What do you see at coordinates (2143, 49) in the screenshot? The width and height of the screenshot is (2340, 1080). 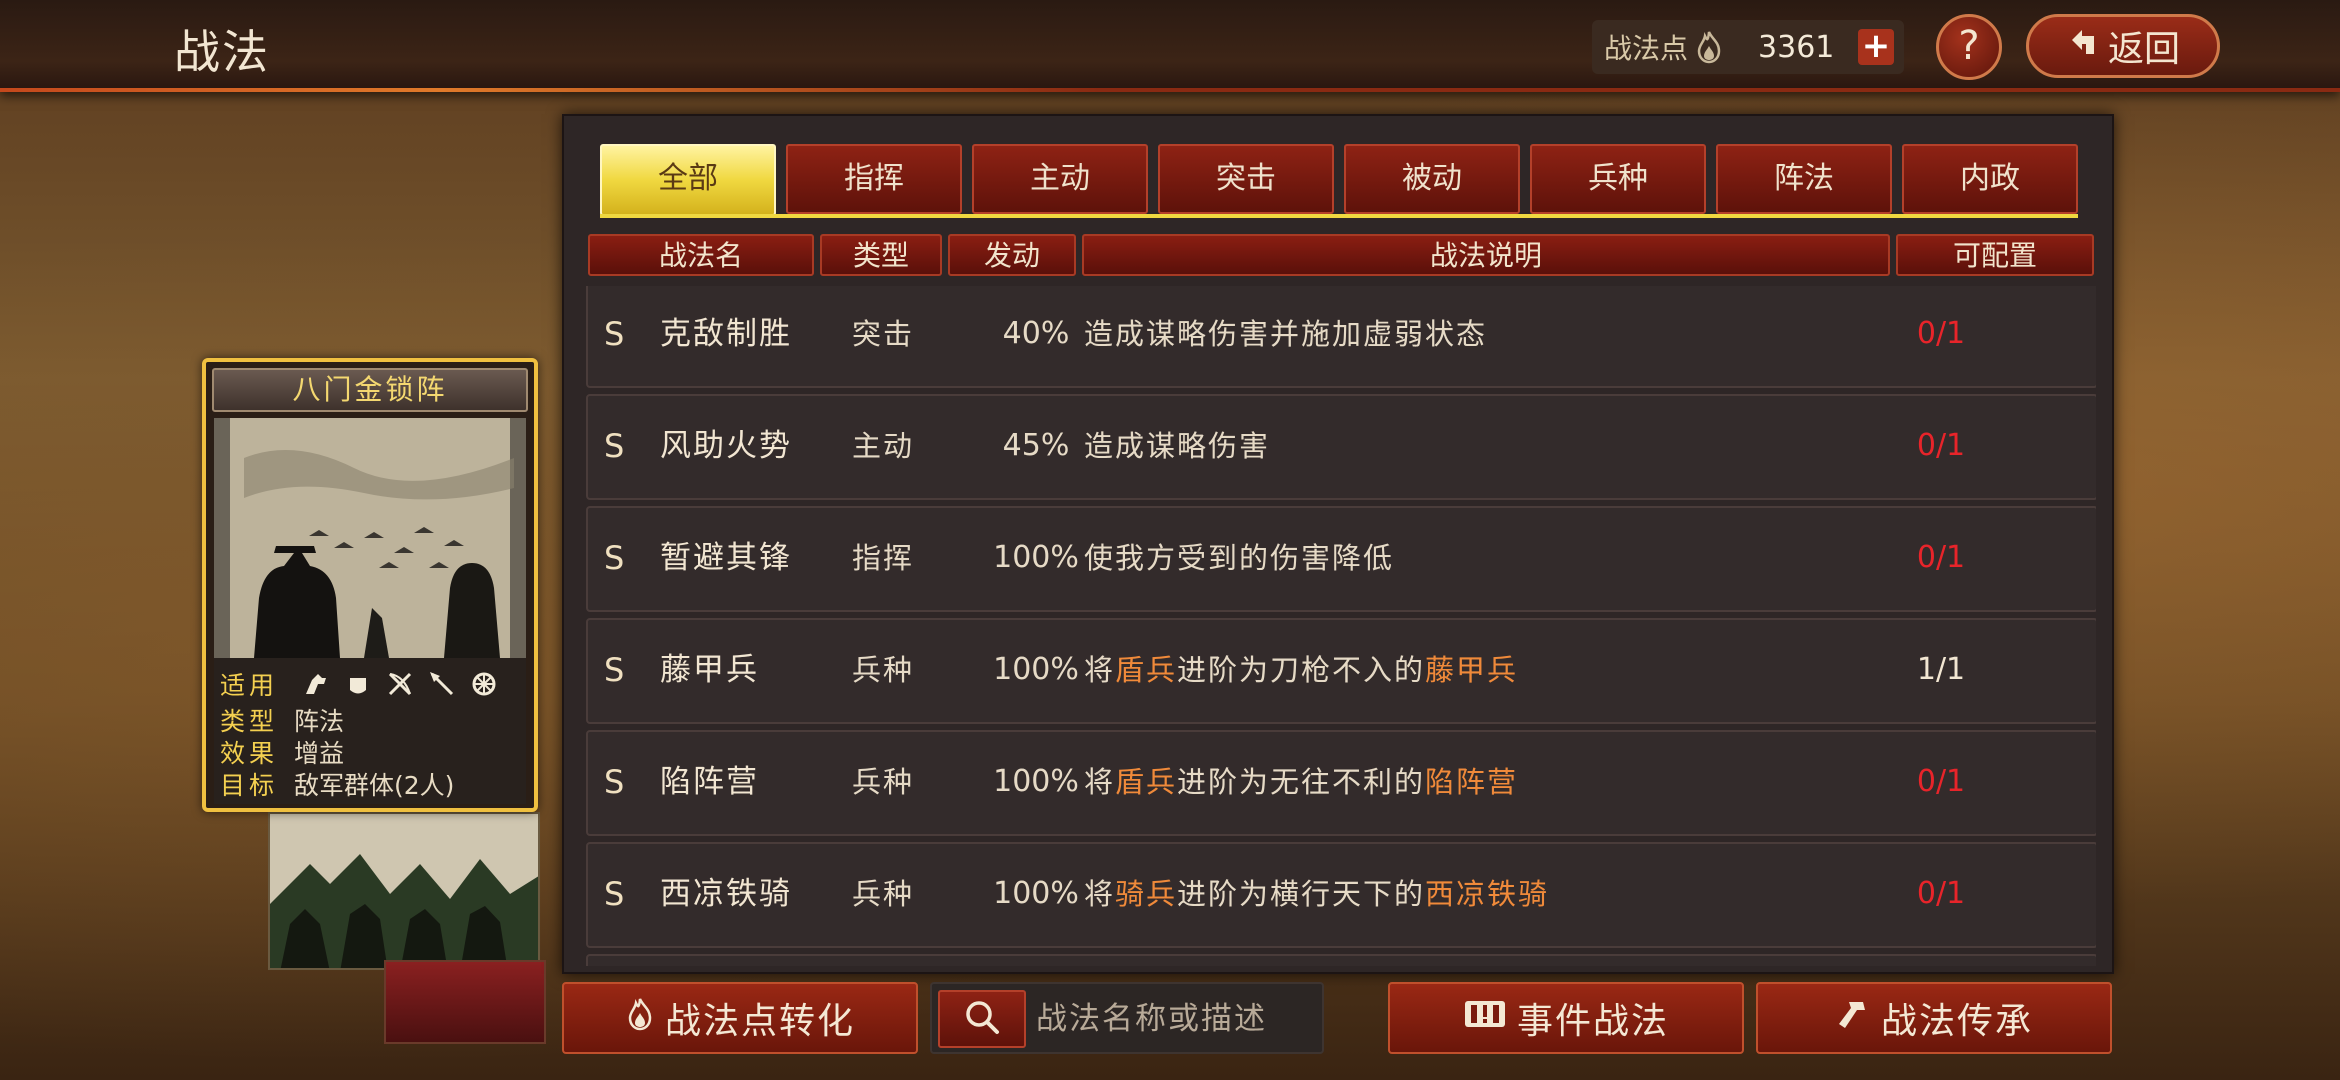 I see `back-label: 返回` at bounding box center [2143, 49].